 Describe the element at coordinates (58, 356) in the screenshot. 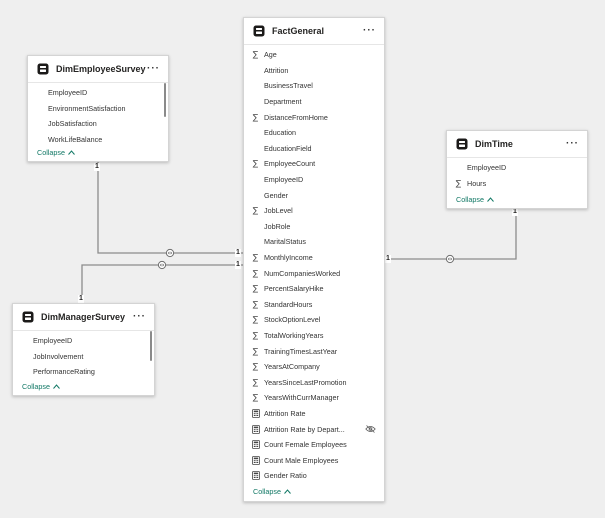

I see `field-label: JobInvolvement` at that location.